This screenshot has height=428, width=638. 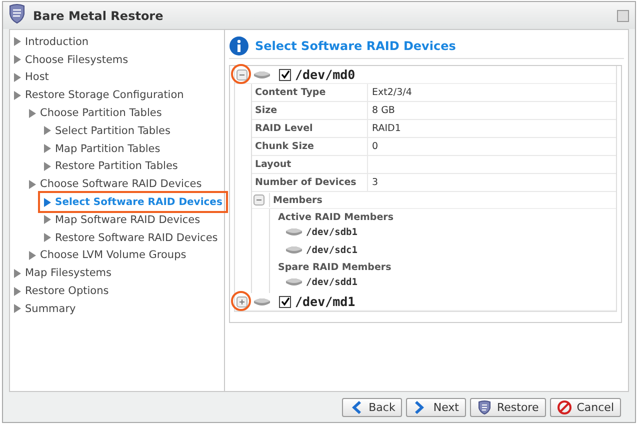 What do you see at coordinates (355, 46) in the screenshot?
I see `page-title: Select Software RAID Devices` at bounding box center [355, 46].